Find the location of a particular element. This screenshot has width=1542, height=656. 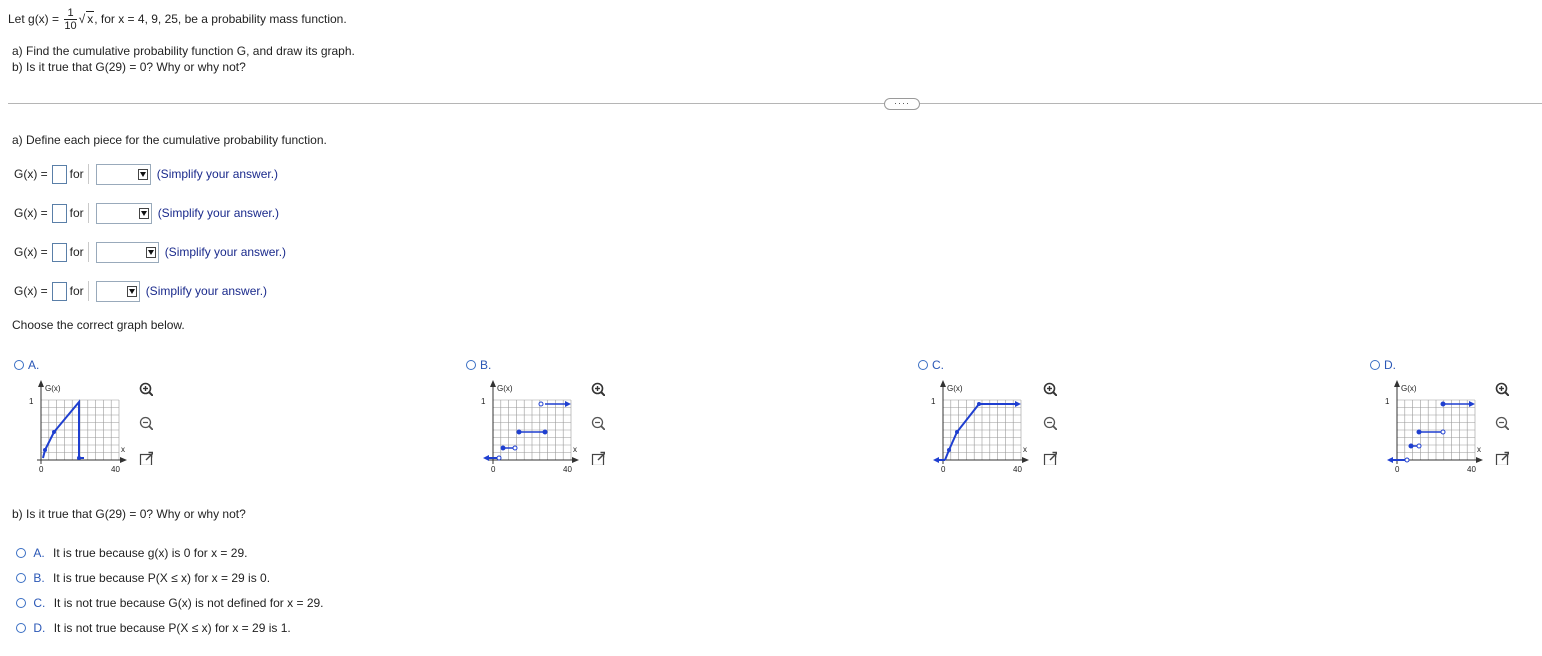

piece-row-1: G(x) = for (Simplify your answer.) is located at coordinates (146, 174).